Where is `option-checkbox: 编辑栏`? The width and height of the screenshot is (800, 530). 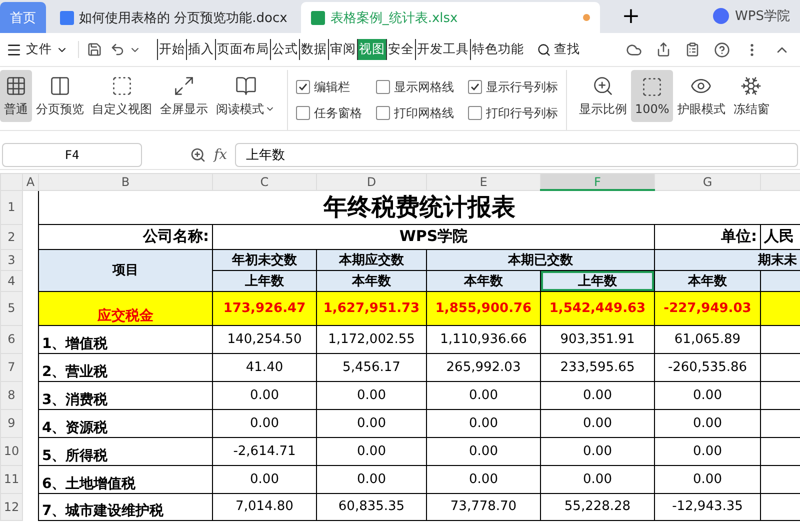 option-checkbox: 编辑栏 is located at coordinates (329, 87).